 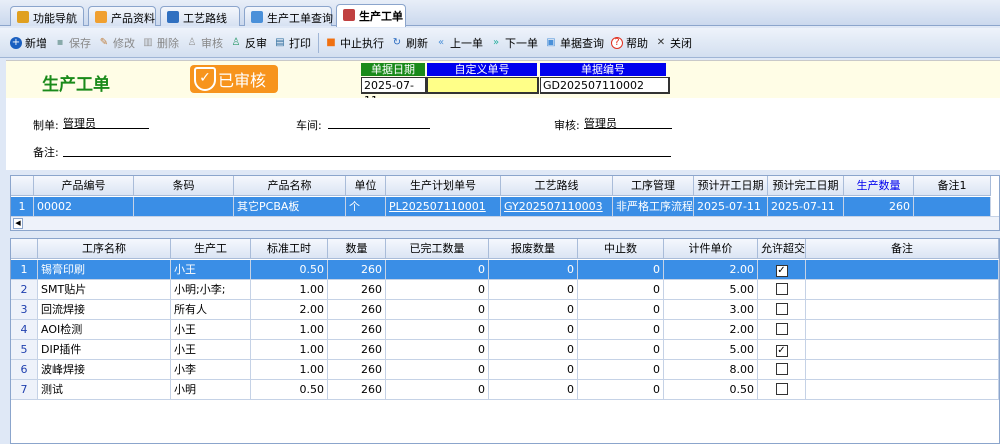 I want to click on column-header: 工艺路线, so click(x=557, y=186).